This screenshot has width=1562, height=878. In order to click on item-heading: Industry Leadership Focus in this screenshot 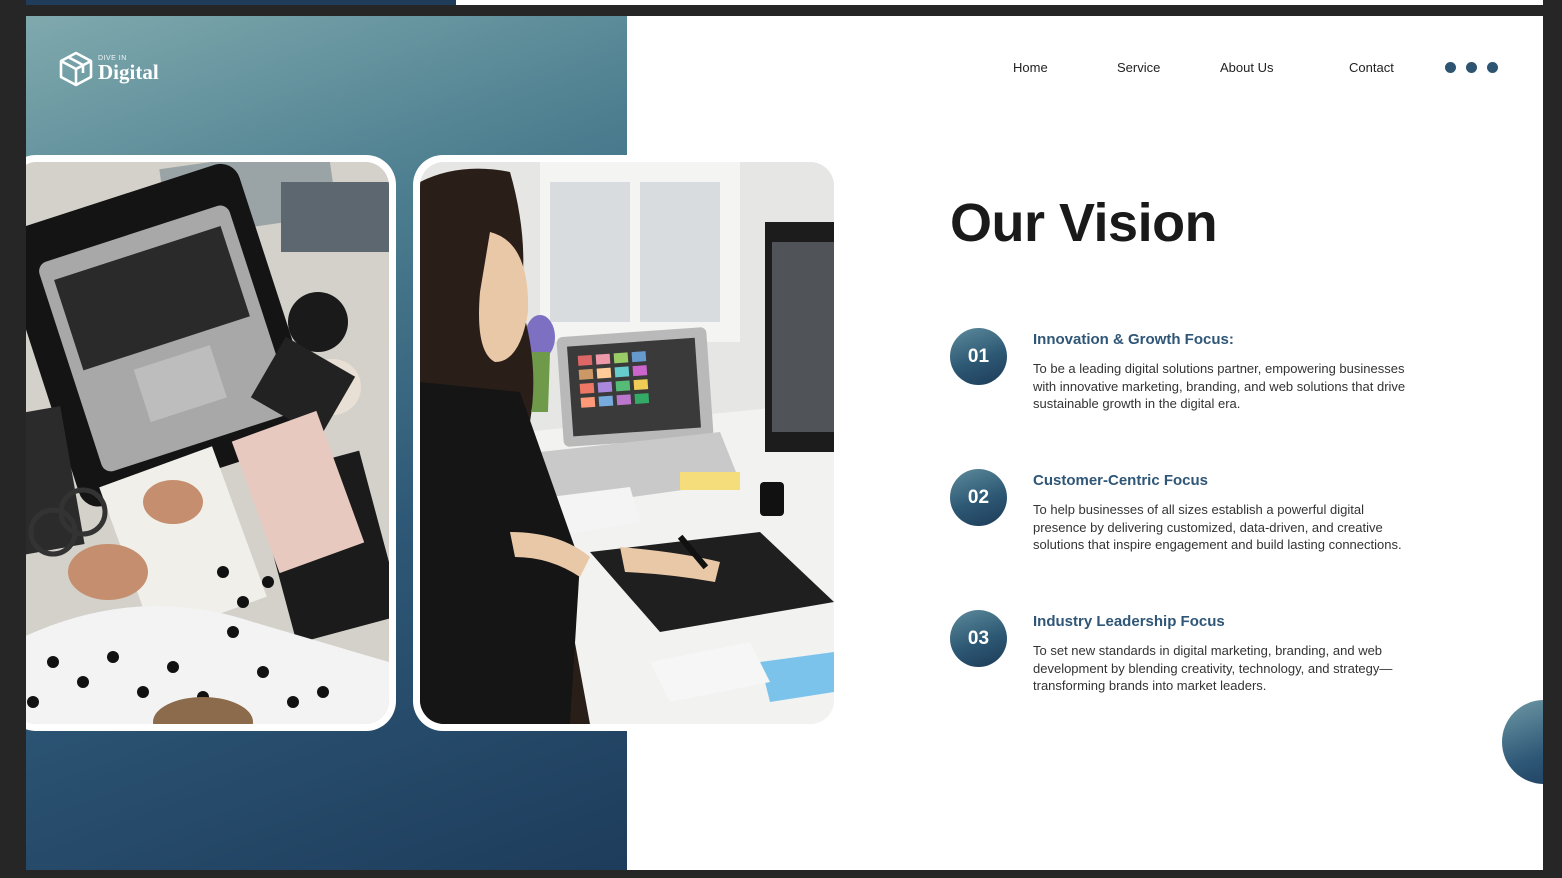, I will do `click(1129, 621)`.